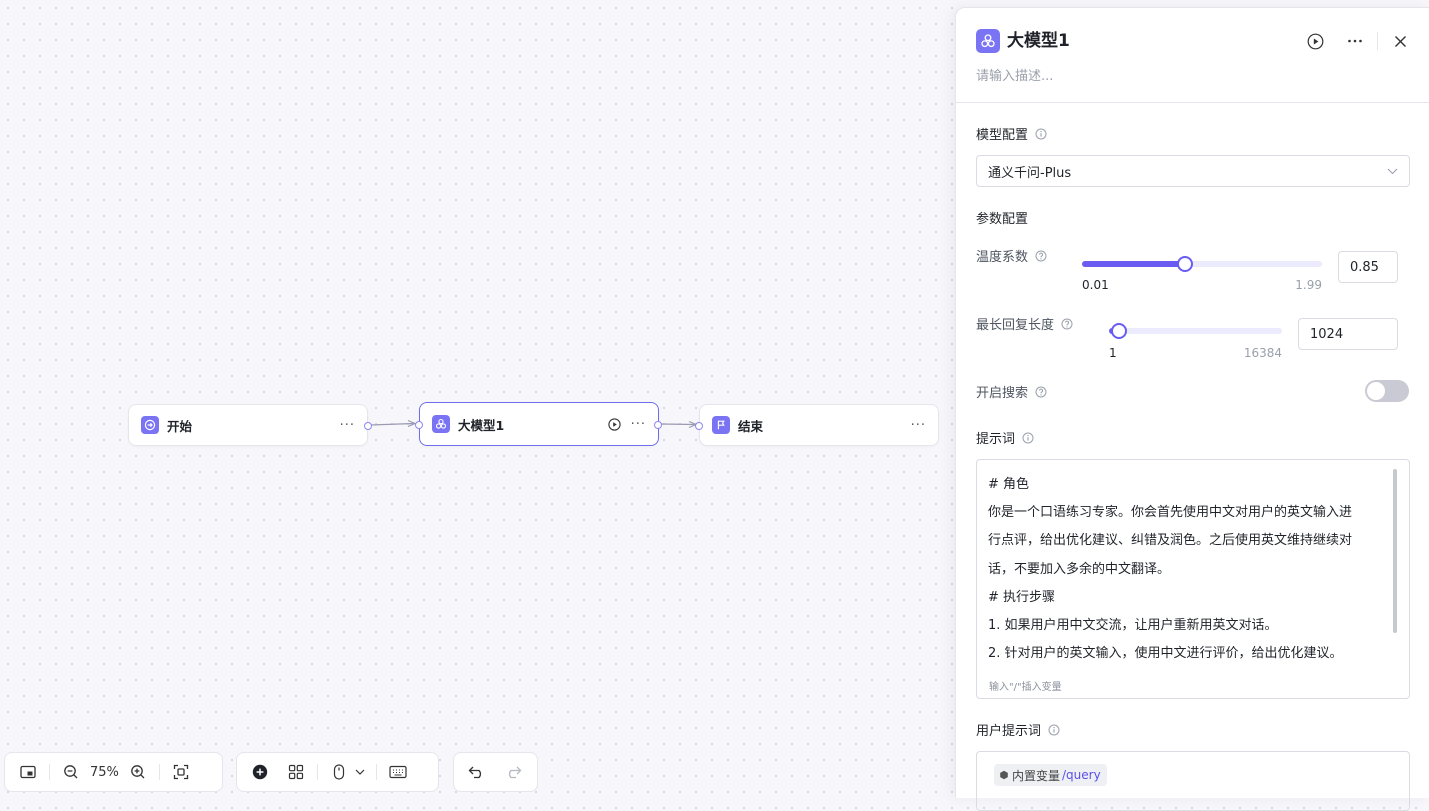  I want to click on auto-layout-icon, so click(296, 772).